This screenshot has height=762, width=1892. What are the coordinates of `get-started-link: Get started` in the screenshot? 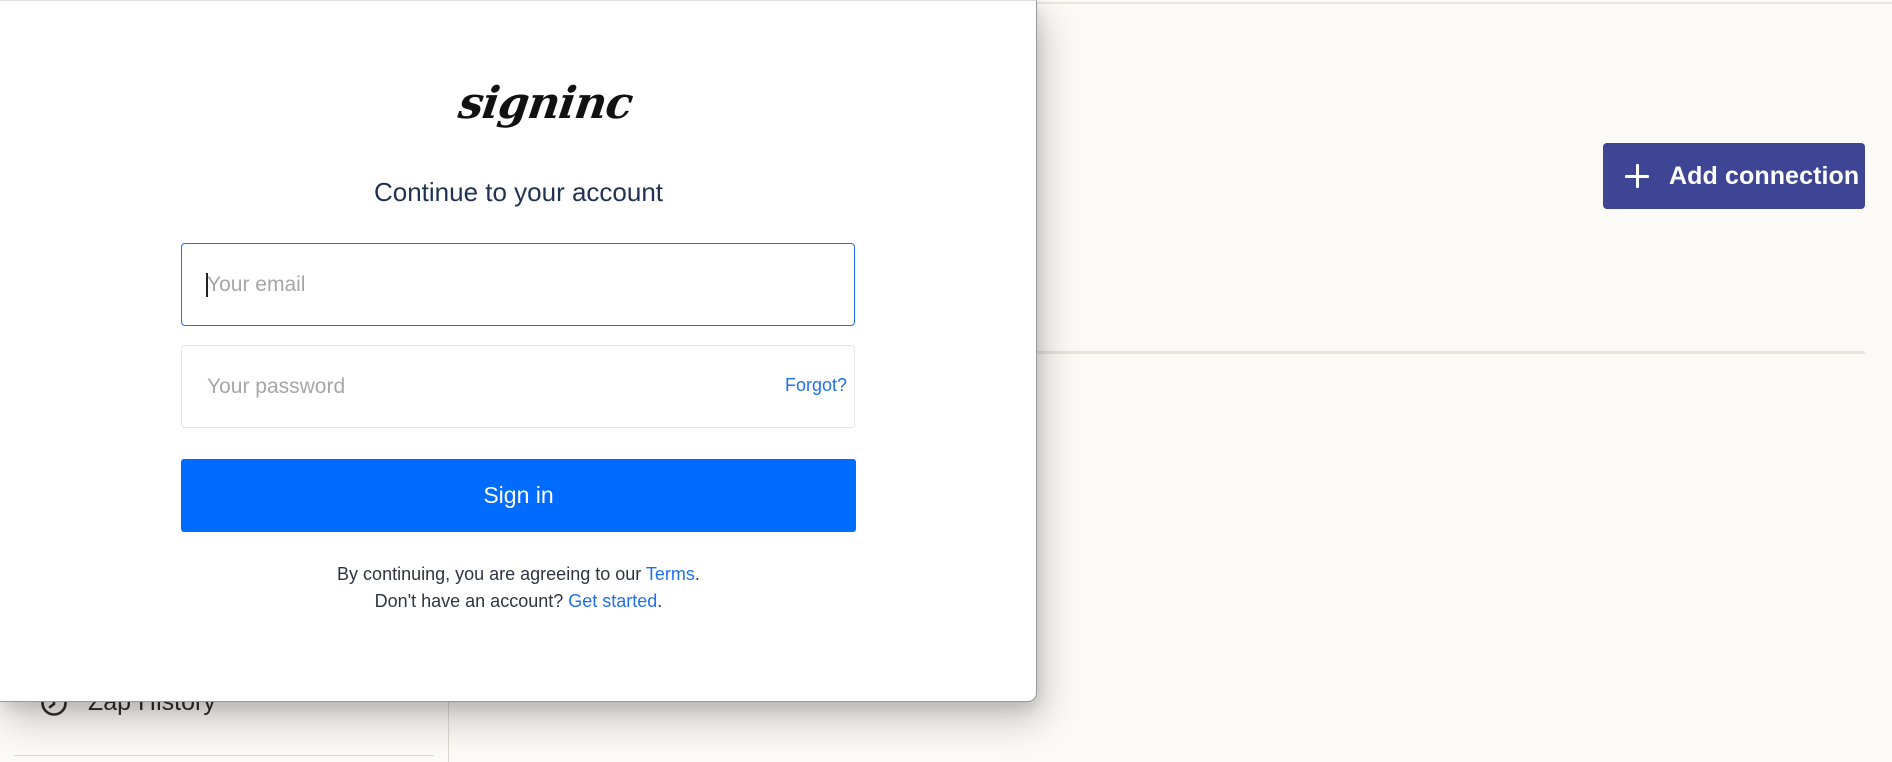 It's located at (612, 601).